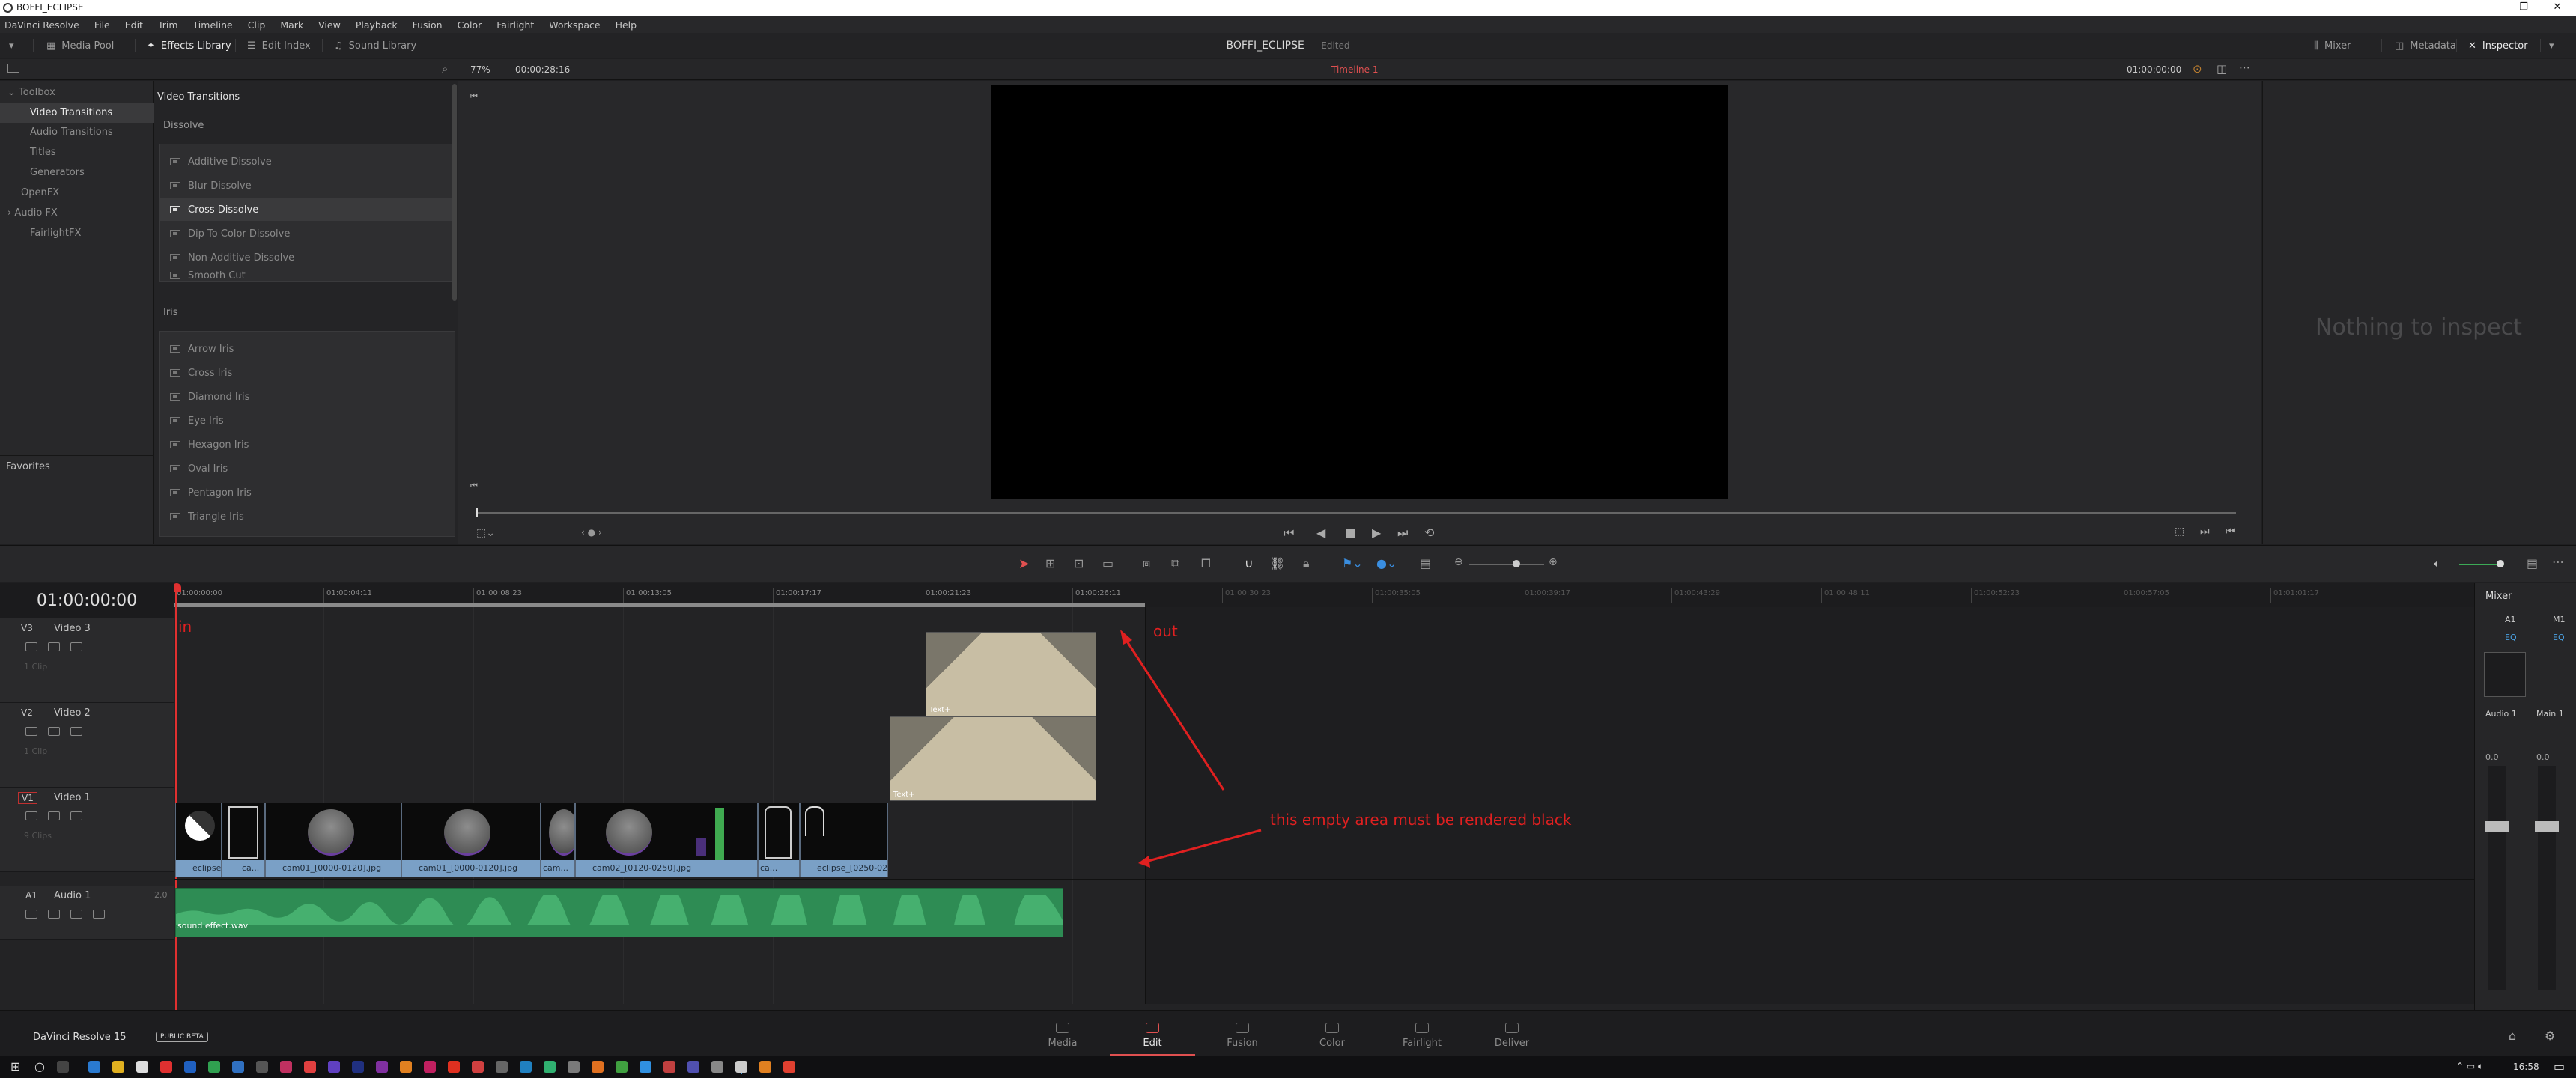 This screenshot has height=1078, width=2576. What do you see at coordinates (1553, 562) in the screenshot?
I see `zoom-in-icon: ⊕` at bounding box center [1553, 562].